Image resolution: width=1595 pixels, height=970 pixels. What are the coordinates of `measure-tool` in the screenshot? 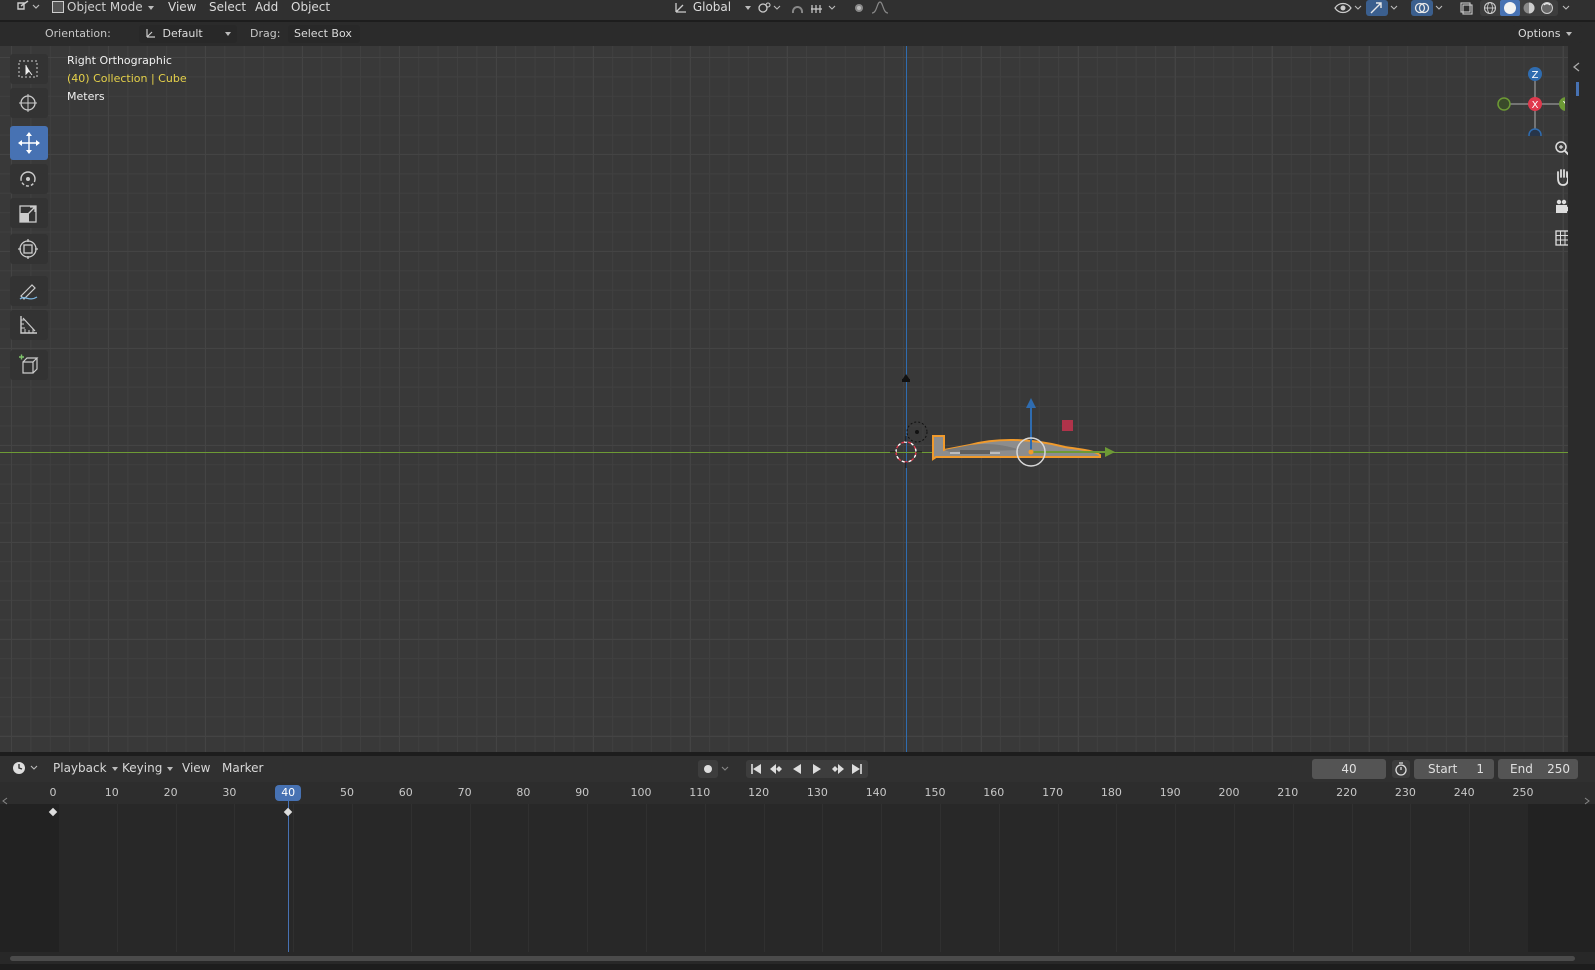 It's located at (29, 325).